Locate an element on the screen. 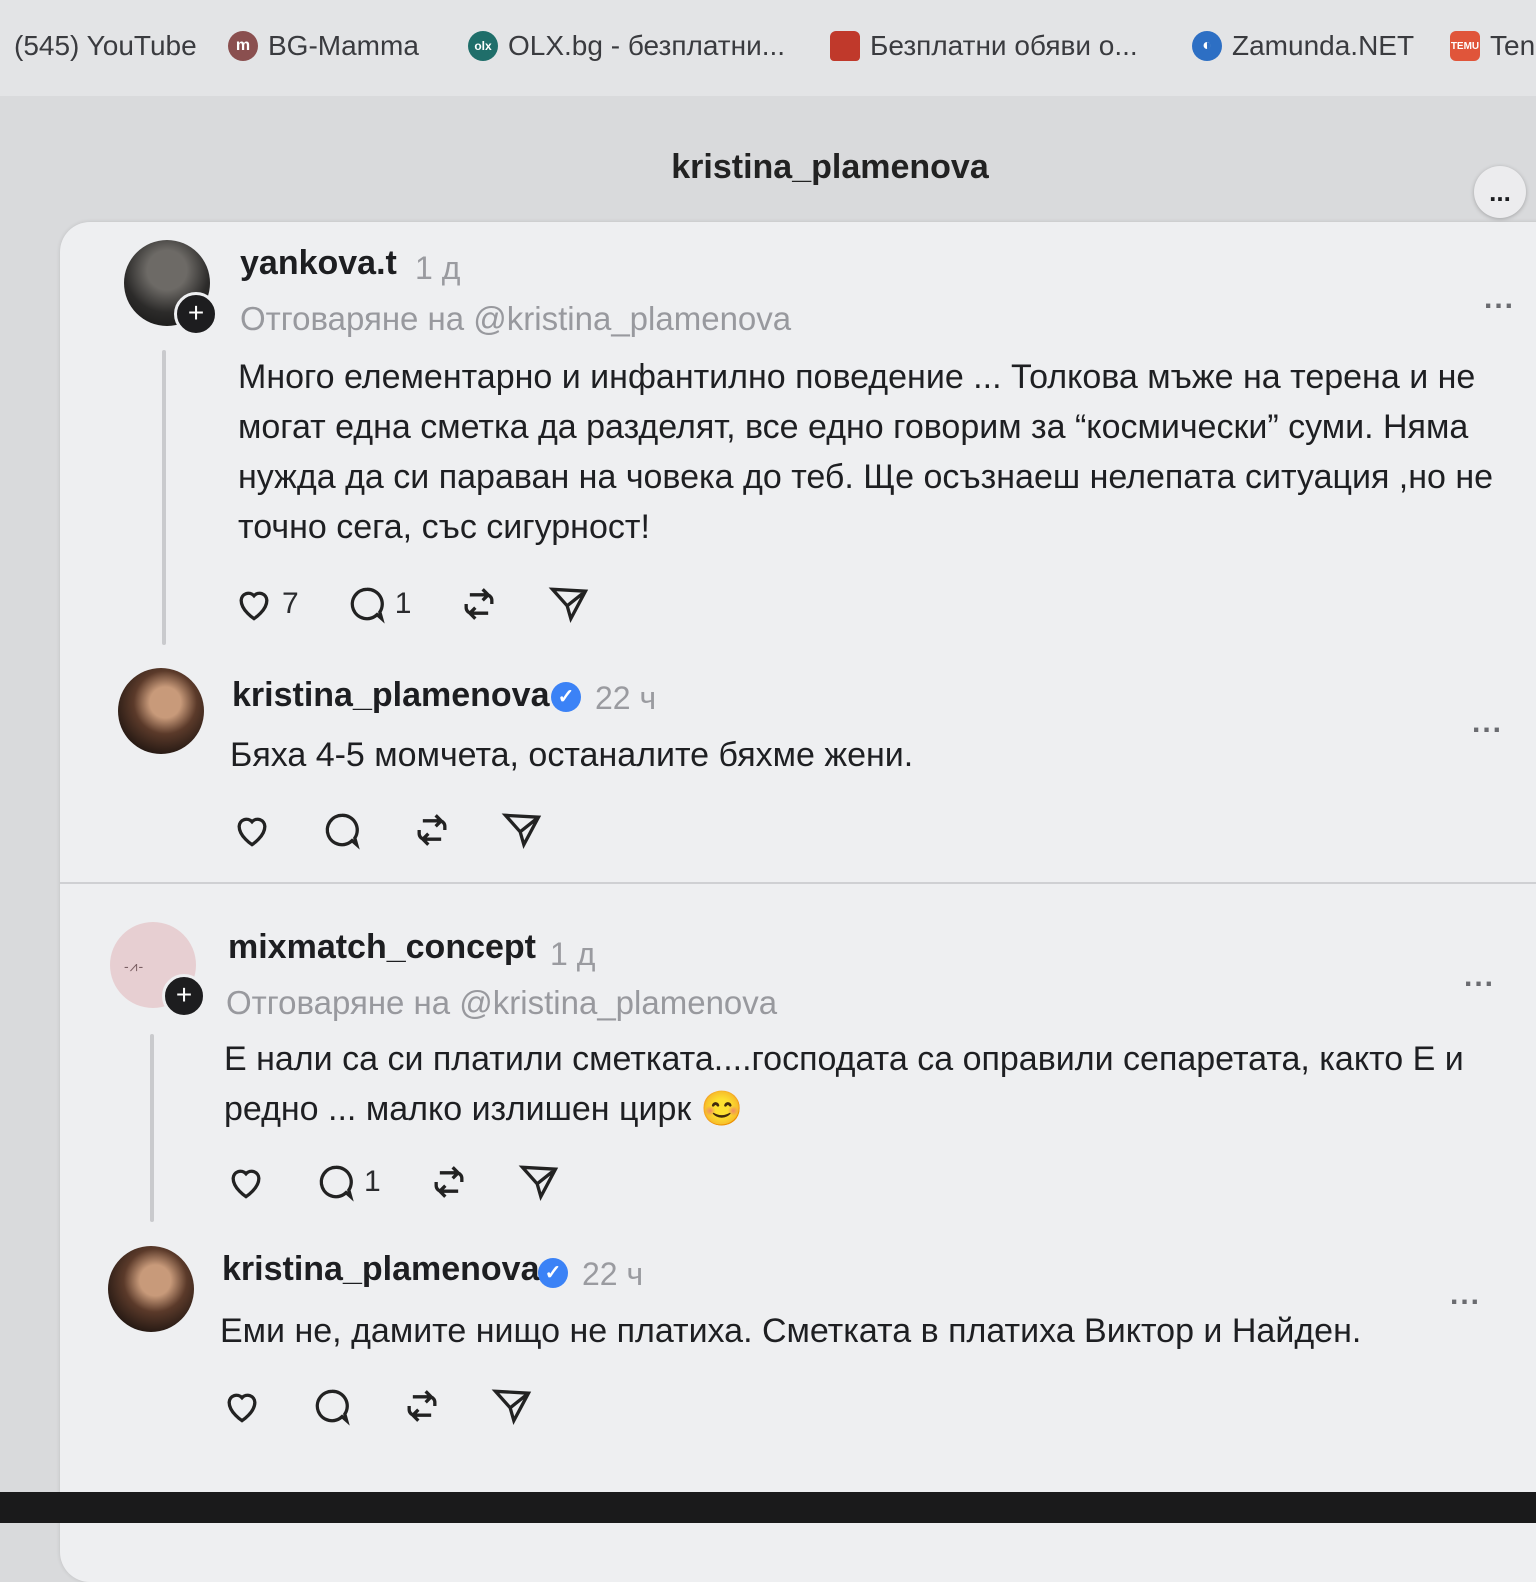 Image resolution: width=1536 pixels, height=1582 pixels. post-actions: 1 is located at coordinates (415, 1182).